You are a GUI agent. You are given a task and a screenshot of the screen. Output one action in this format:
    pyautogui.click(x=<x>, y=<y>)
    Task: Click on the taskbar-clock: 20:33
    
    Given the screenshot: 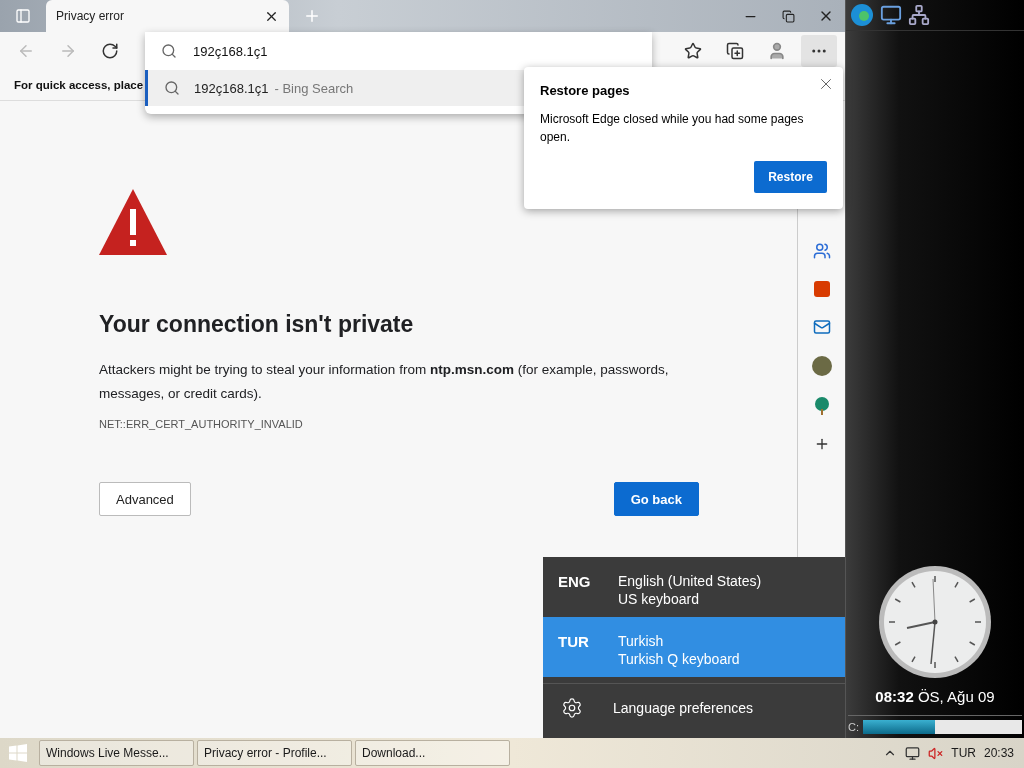 What is the action you would take?
    pyautogui.click(x=998, y=753)
    